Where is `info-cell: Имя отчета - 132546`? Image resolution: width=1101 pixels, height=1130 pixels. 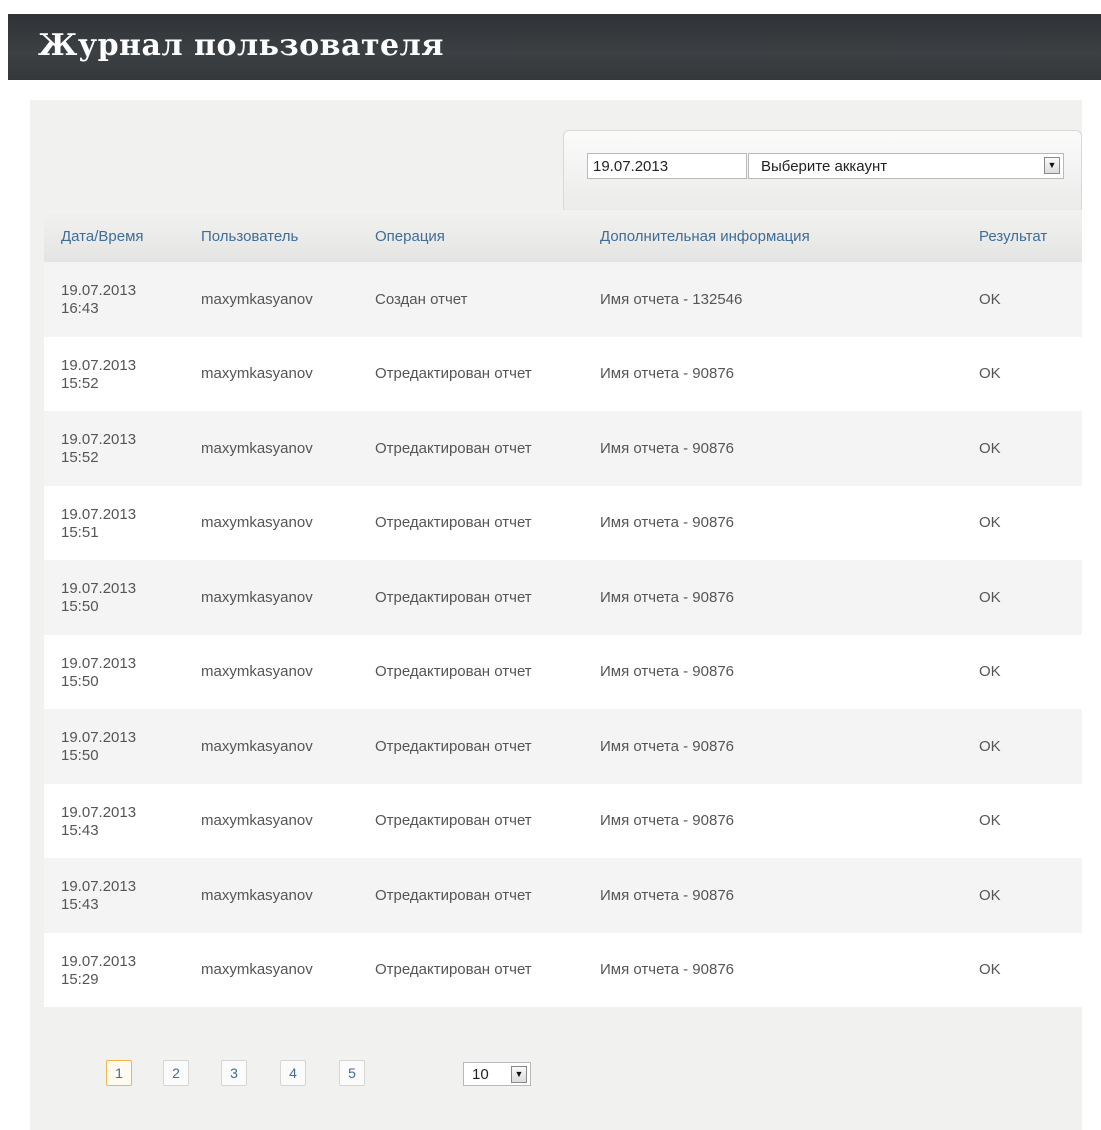 info-cell: Имя отчета - 132546 is located at coordinates (671, 299).